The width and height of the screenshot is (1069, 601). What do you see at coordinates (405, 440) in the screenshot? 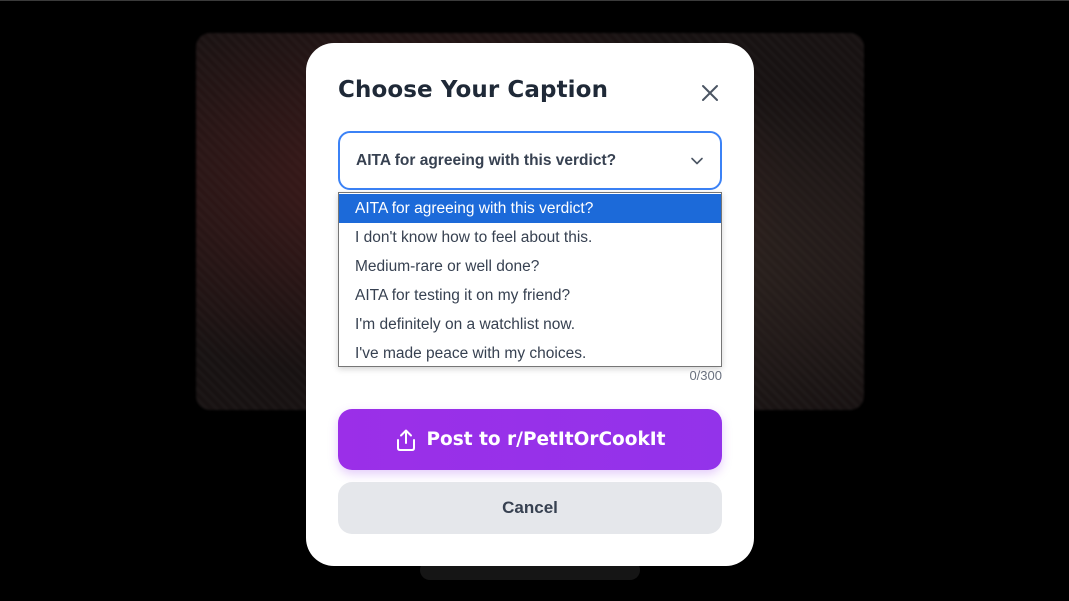
I see `share-upload-icon` at bounding box center [405, 440].